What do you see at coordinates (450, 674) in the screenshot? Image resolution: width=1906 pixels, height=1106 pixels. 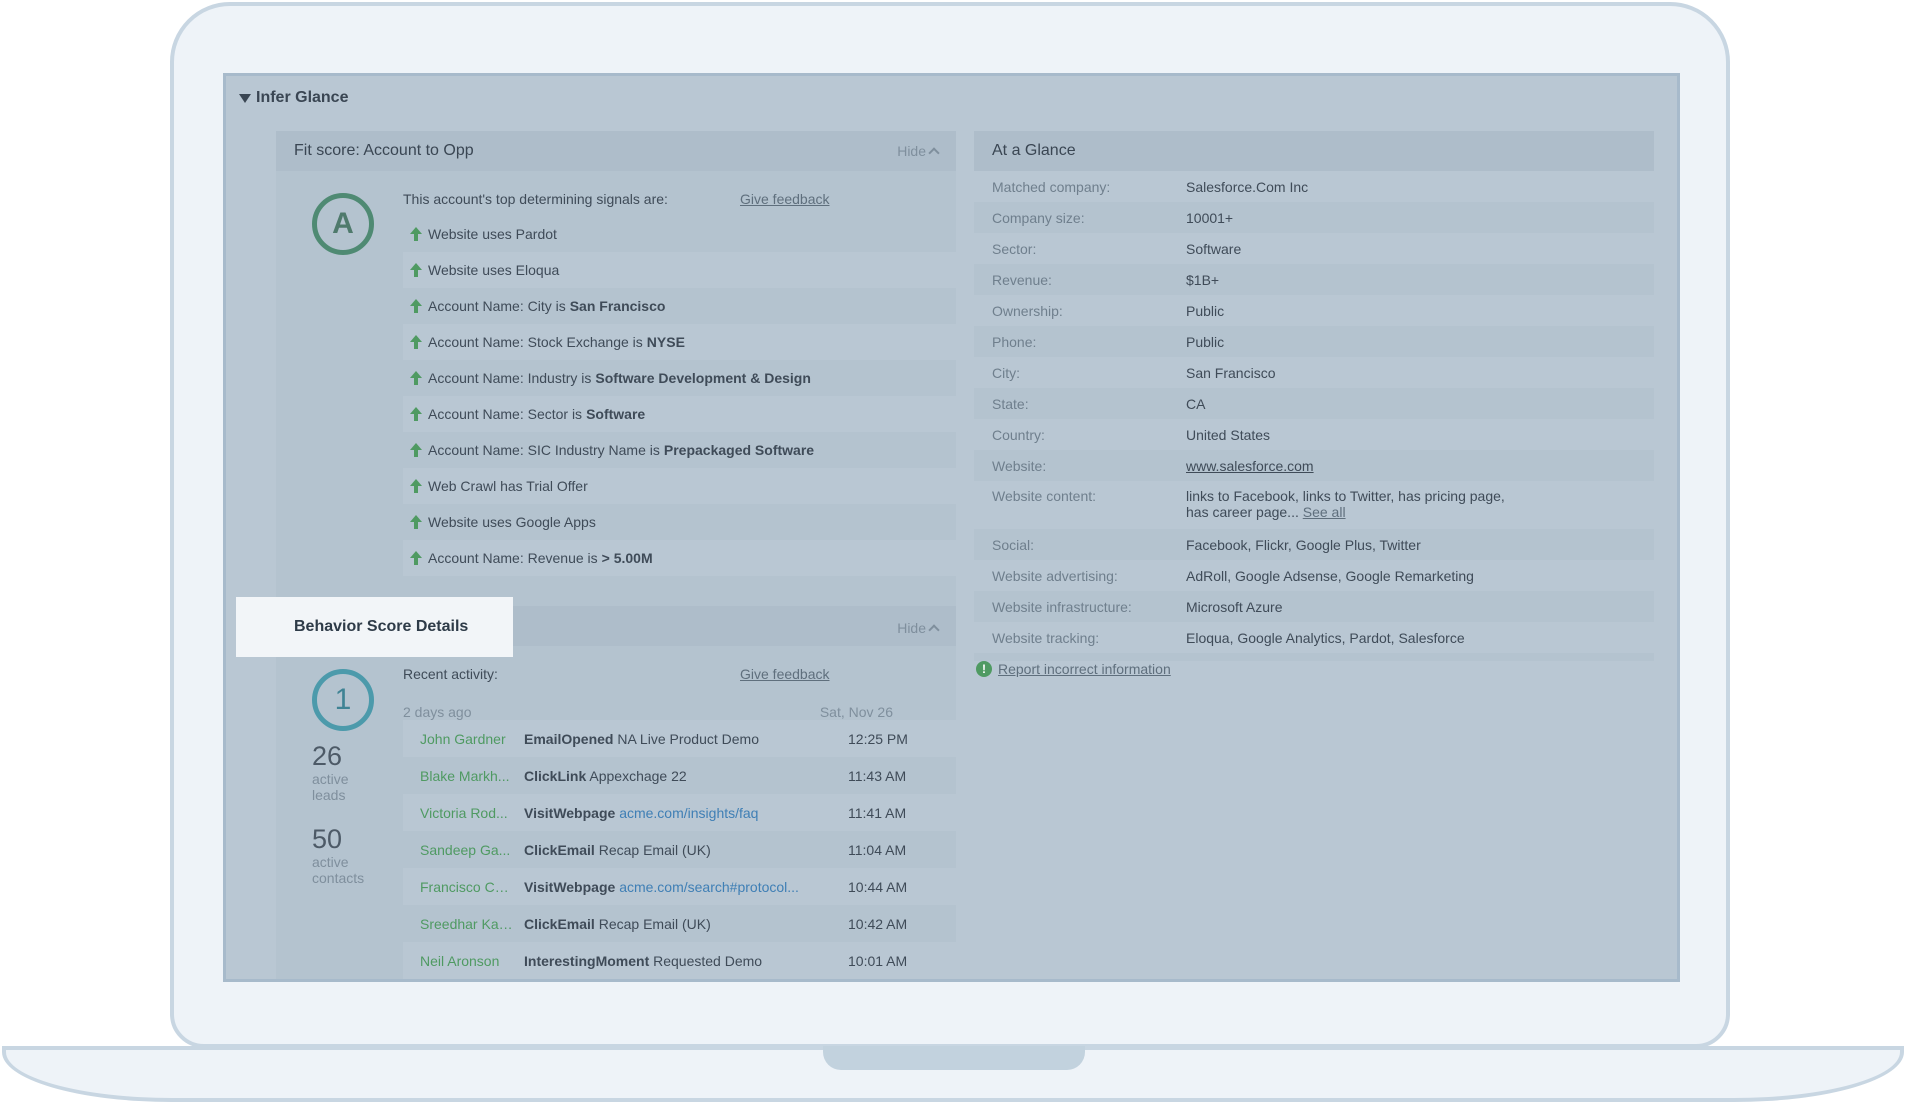 I see `recent-activity-label: Recent activity:` at bounding box center [450, 674].